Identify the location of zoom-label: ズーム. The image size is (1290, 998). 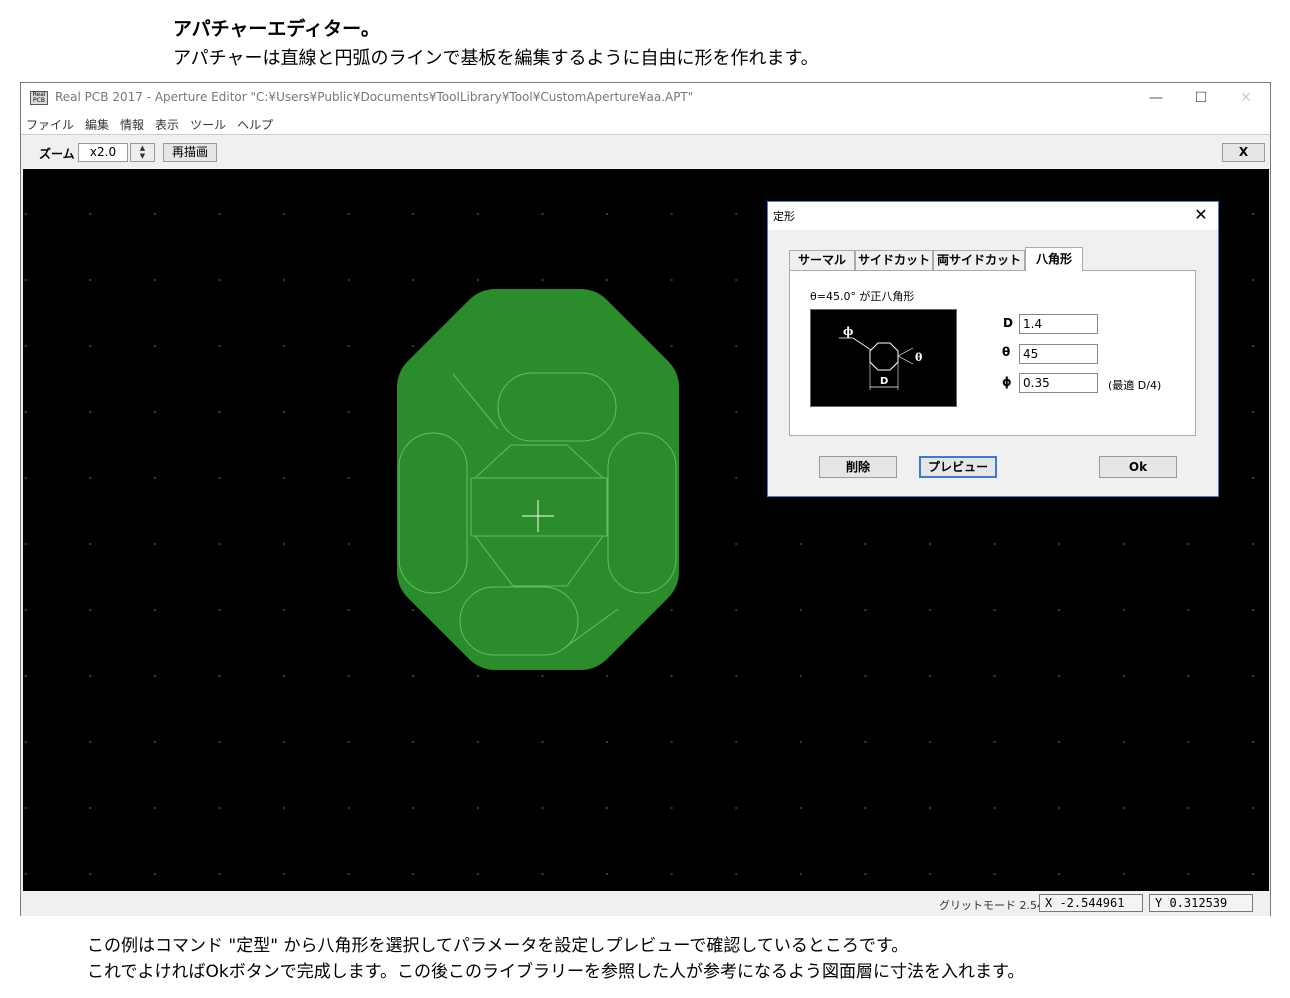
(57, 154).